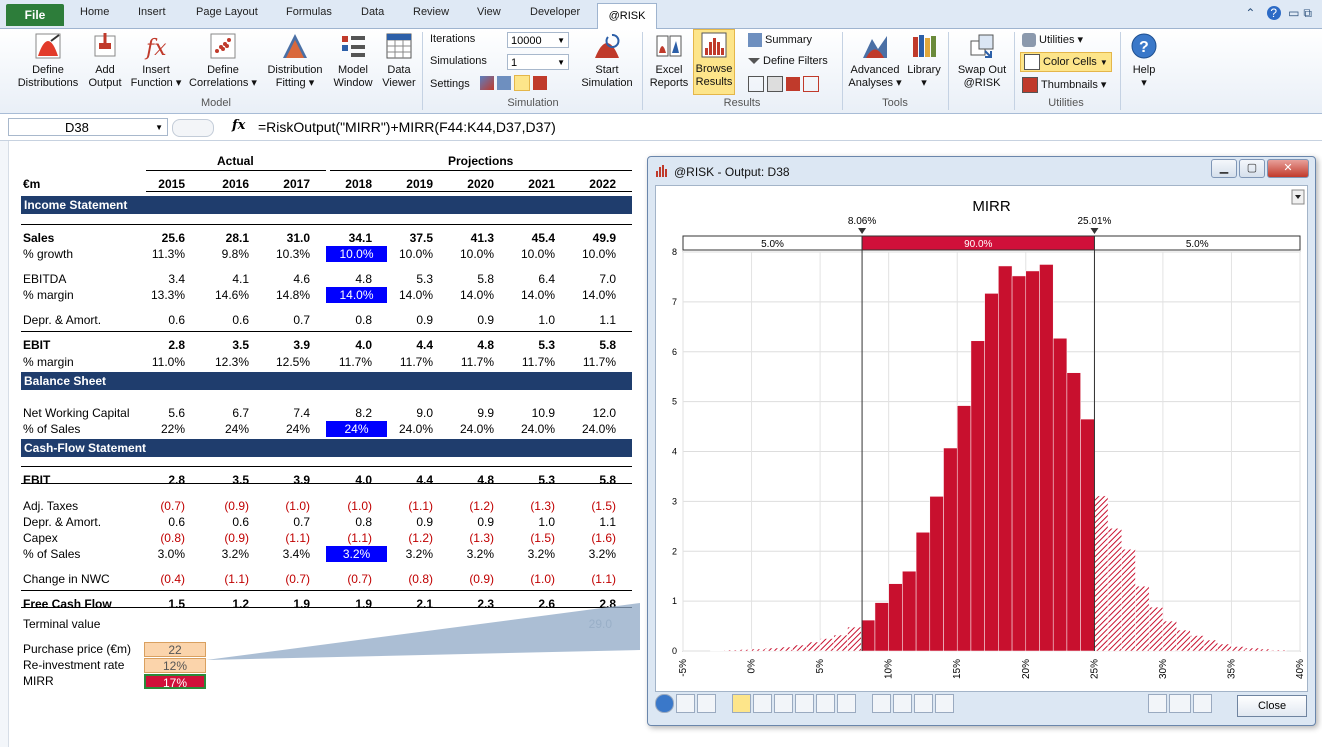 The image size is (1322, 747). I want to click on table-cell: 45.4, so click(530, 238).